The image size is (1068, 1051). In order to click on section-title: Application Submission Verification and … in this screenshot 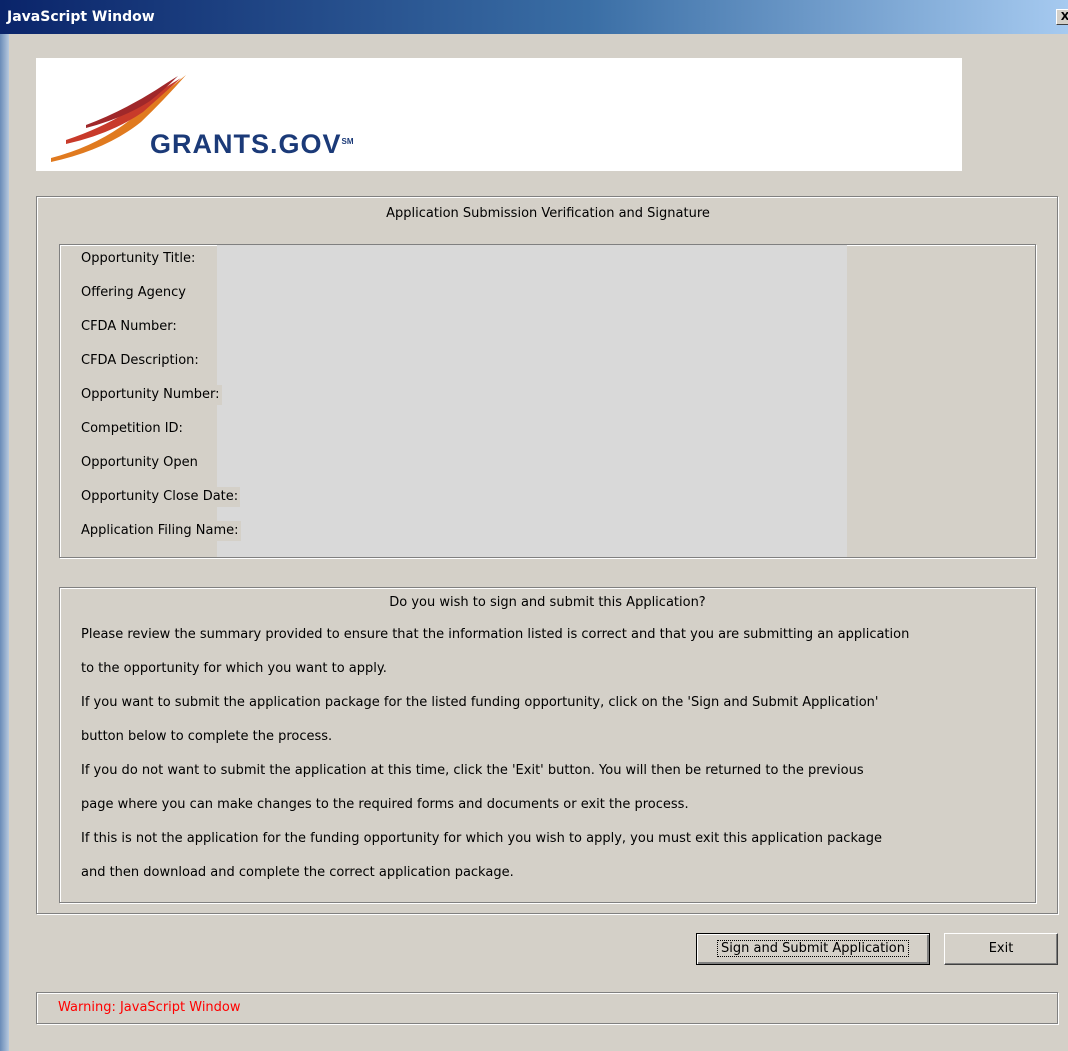, I will do `click(548, 213)`.